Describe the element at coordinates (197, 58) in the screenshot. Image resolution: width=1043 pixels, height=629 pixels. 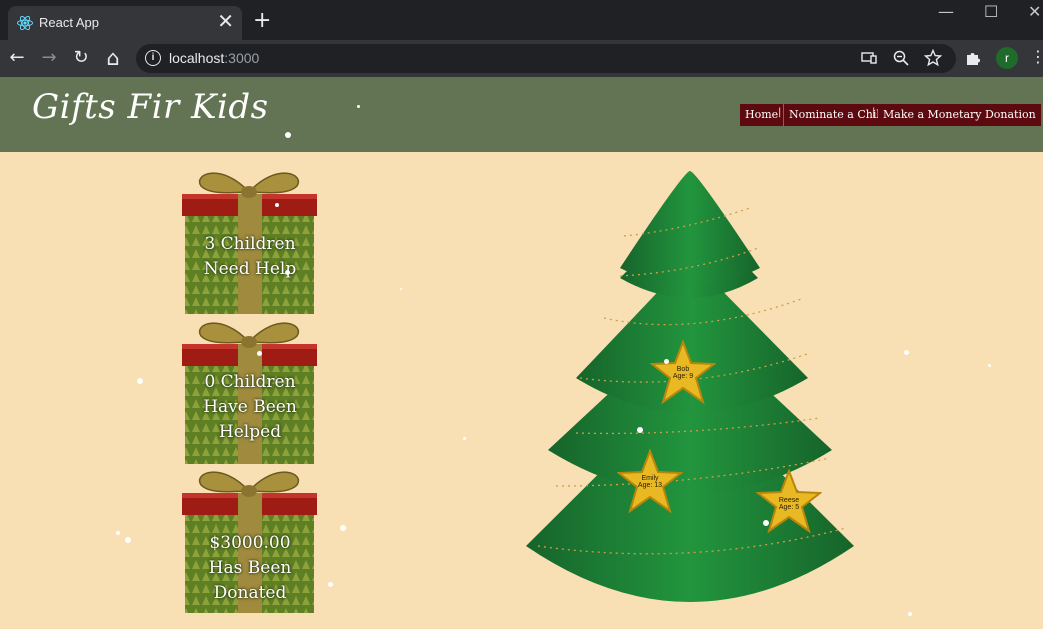
I see `url-host: localhost` at that location.